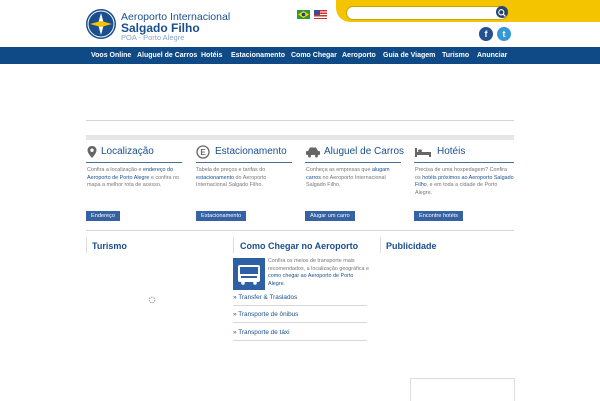 The image size is (600, 401). Describe the element at coordinates (215, 178) in the screenshot. I see `estacionamento-link: estacionamento` at that location.